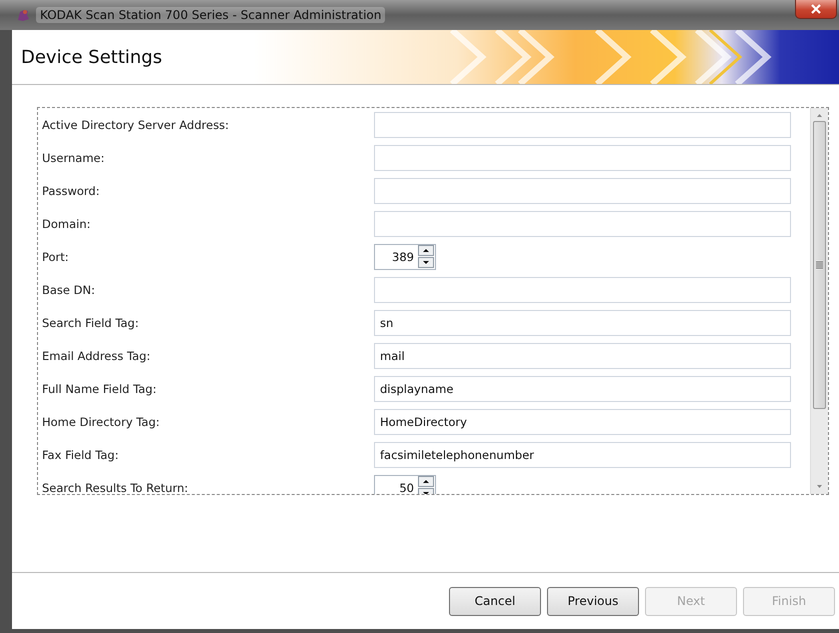 This screenshot has width=839, height=633. I want to click on field-label: Password:, so click(71, 191).